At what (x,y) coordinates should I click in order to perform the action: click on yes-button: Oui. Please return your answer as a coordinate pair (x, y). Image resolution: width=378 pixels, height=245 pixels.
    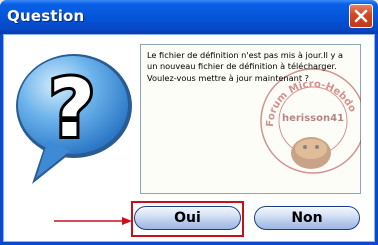
    Looking at the image, I should click on (187, 218).